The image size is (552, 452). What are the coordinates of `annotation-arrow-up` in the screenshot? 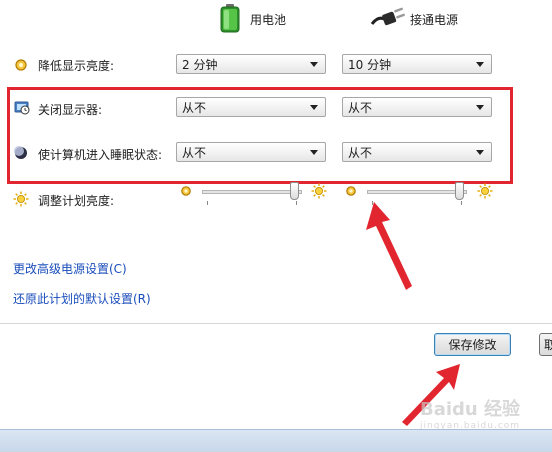 It's located at (389, 246).